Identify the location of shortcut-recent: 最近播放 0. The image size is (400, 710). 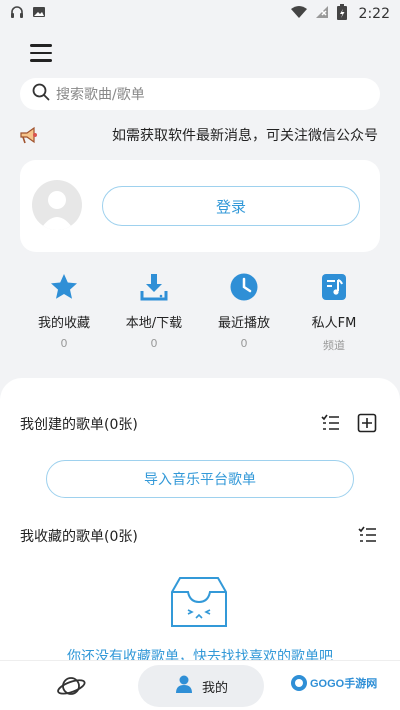
(244, 310).